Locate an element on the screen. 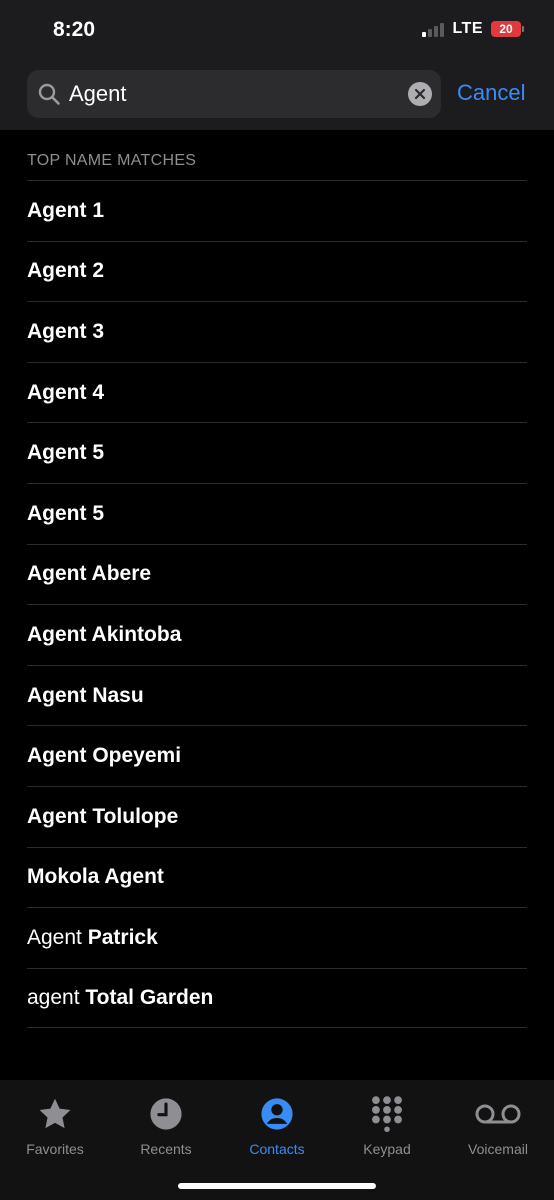 The image size is (554, 1200). contact-row: Agent Nasu is located at coordinates (277, 695).